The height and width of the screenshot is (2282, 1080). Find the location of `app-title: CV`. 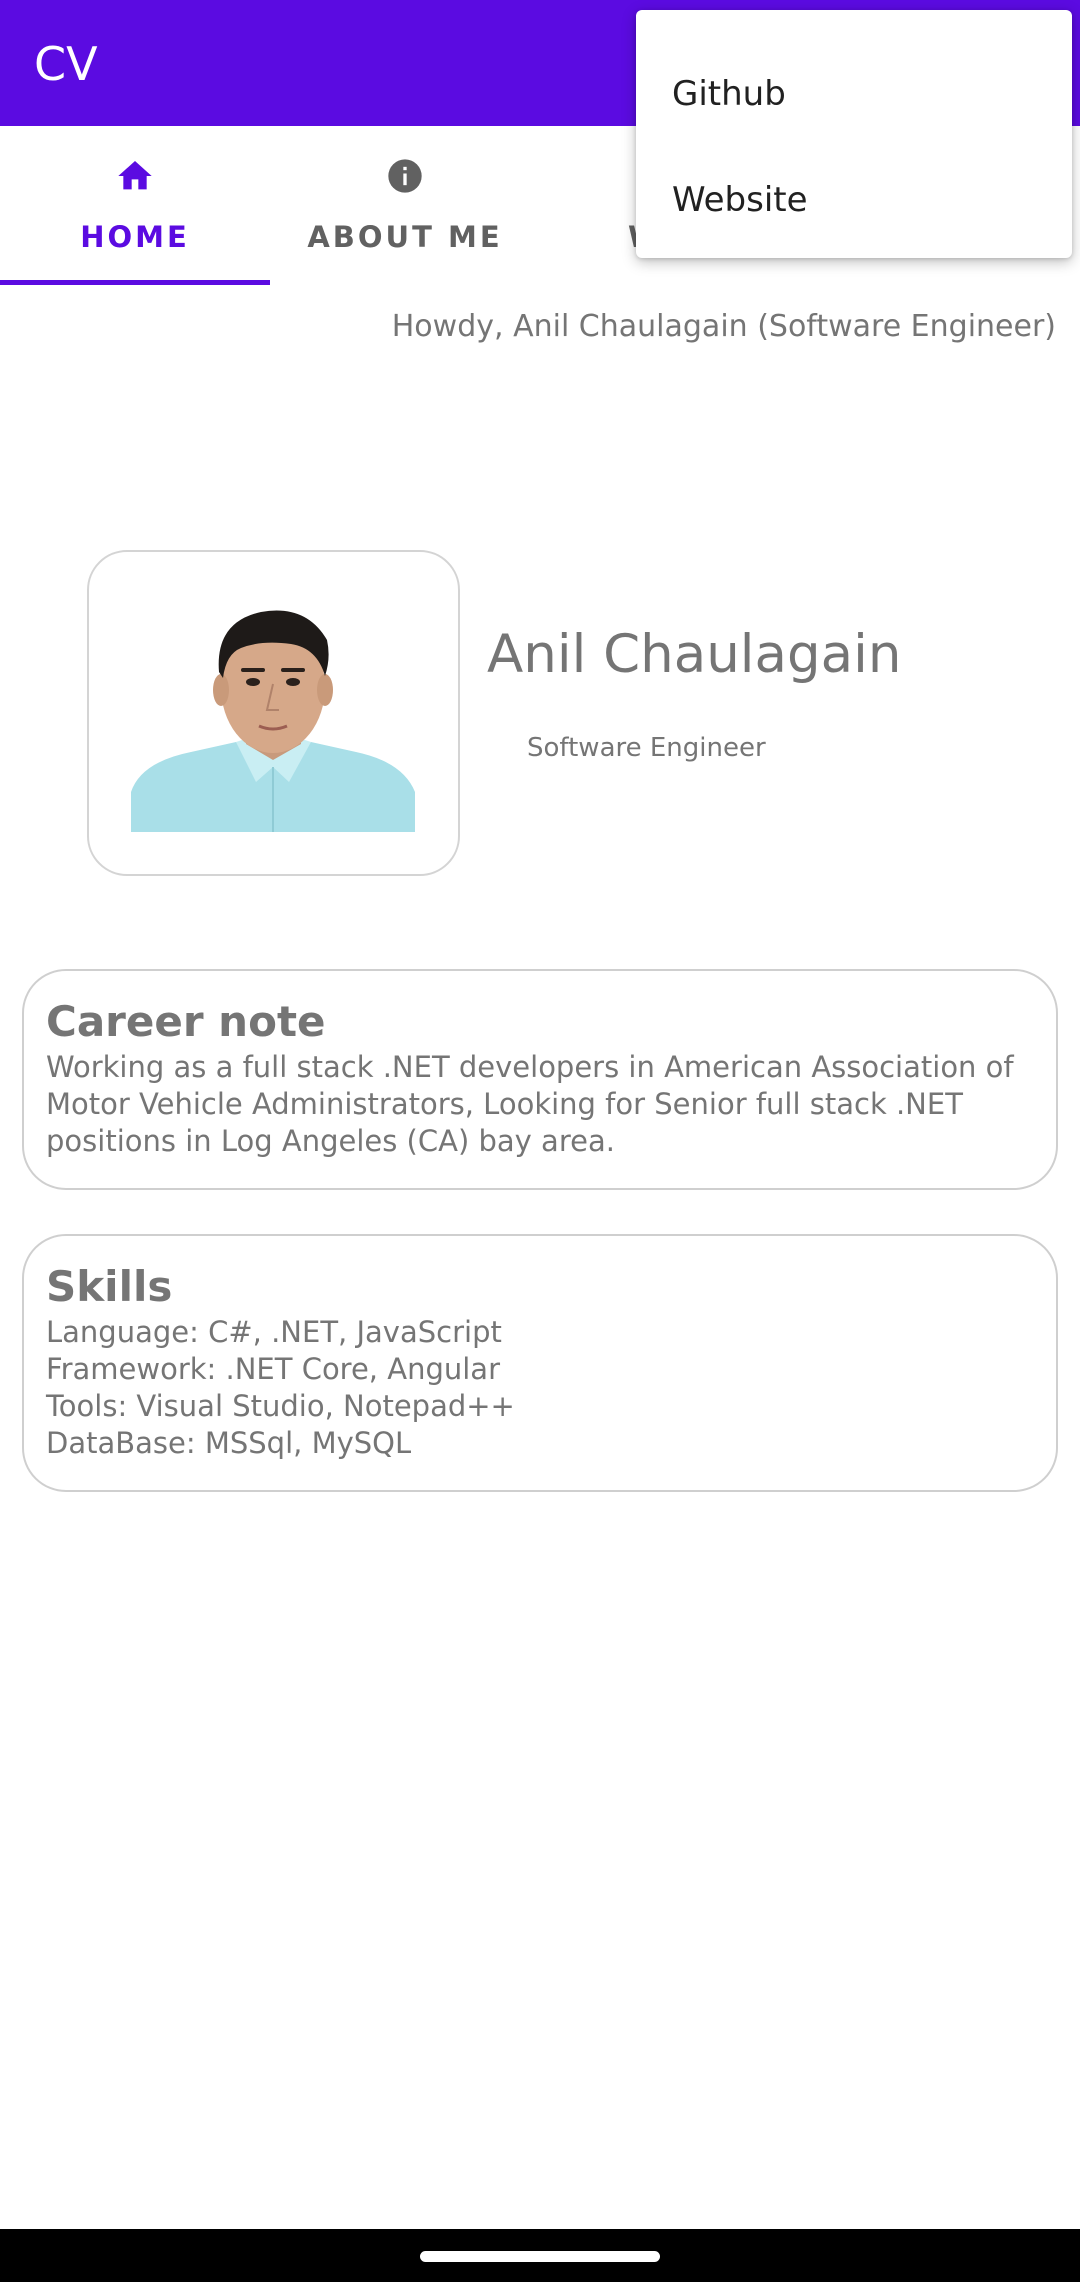

app-title: CV is located at coordinates (66, 64).